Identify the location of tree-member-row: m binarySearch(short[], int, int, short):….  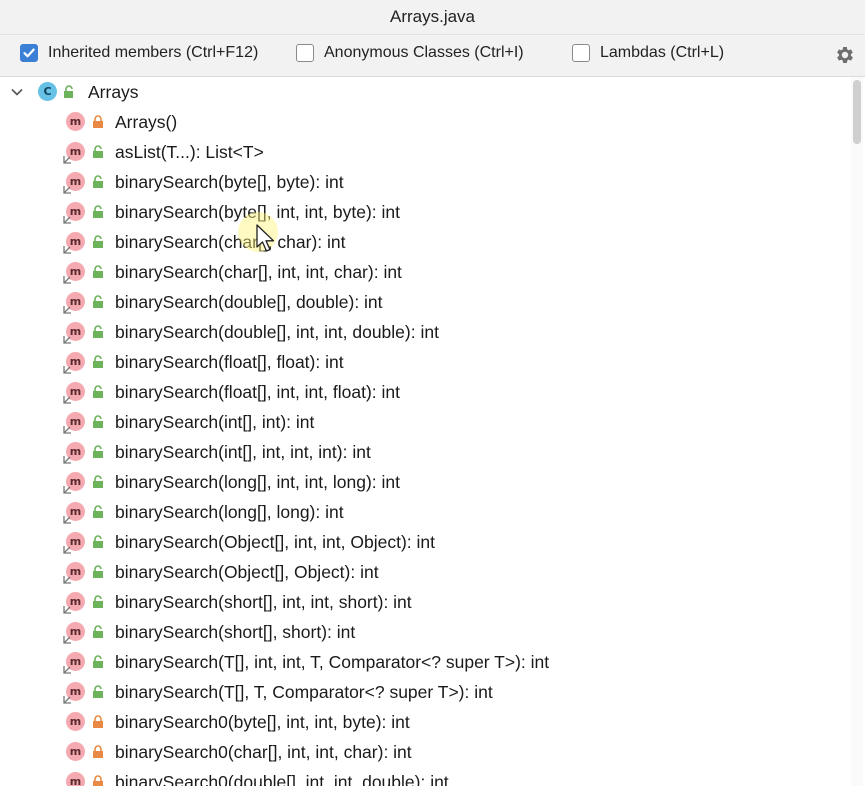
(422, 602).